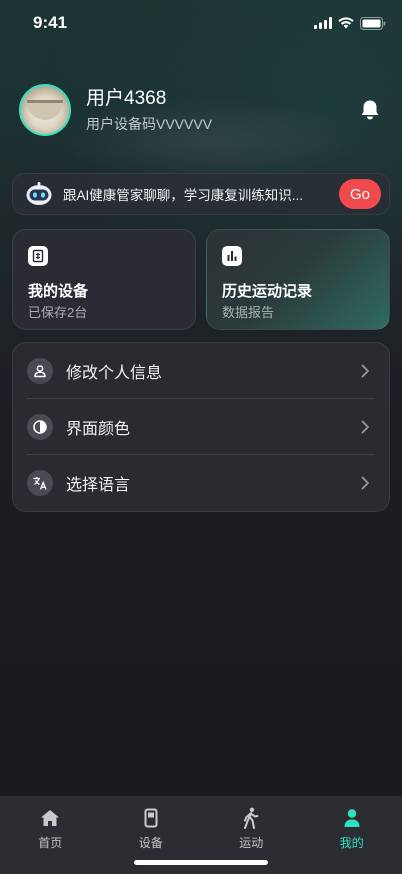 This screenshot has height=874, width=402. I want to click on signal-icon, so click(323, 23).